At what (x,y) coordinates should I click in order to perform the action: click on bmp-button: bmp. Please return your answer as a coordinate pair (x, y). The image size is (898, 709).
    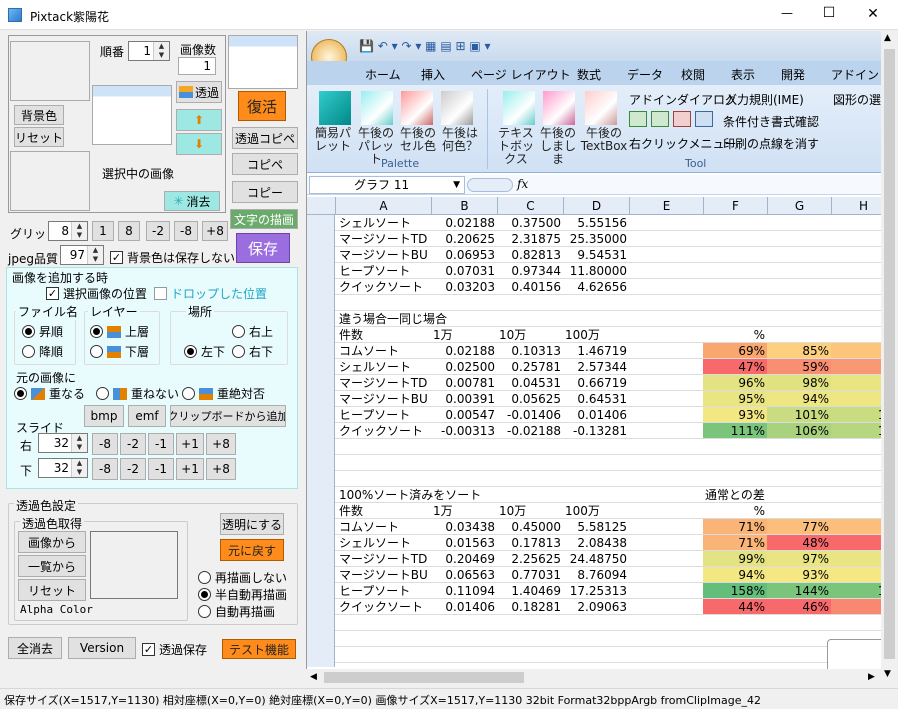
    Looking at the image, I should click on (104, 416).